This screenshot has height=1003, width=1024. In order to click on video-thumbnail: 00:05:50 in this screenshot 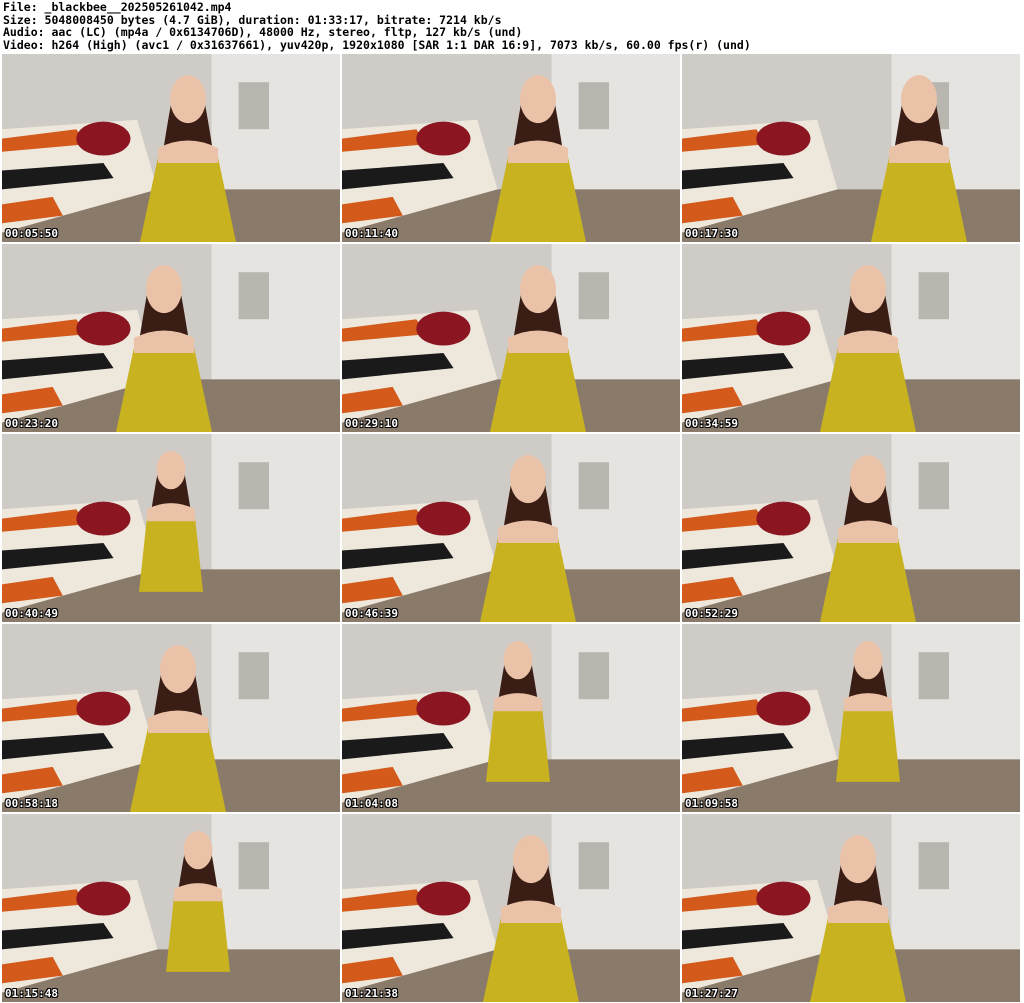, I will do `click(171, 148)`.